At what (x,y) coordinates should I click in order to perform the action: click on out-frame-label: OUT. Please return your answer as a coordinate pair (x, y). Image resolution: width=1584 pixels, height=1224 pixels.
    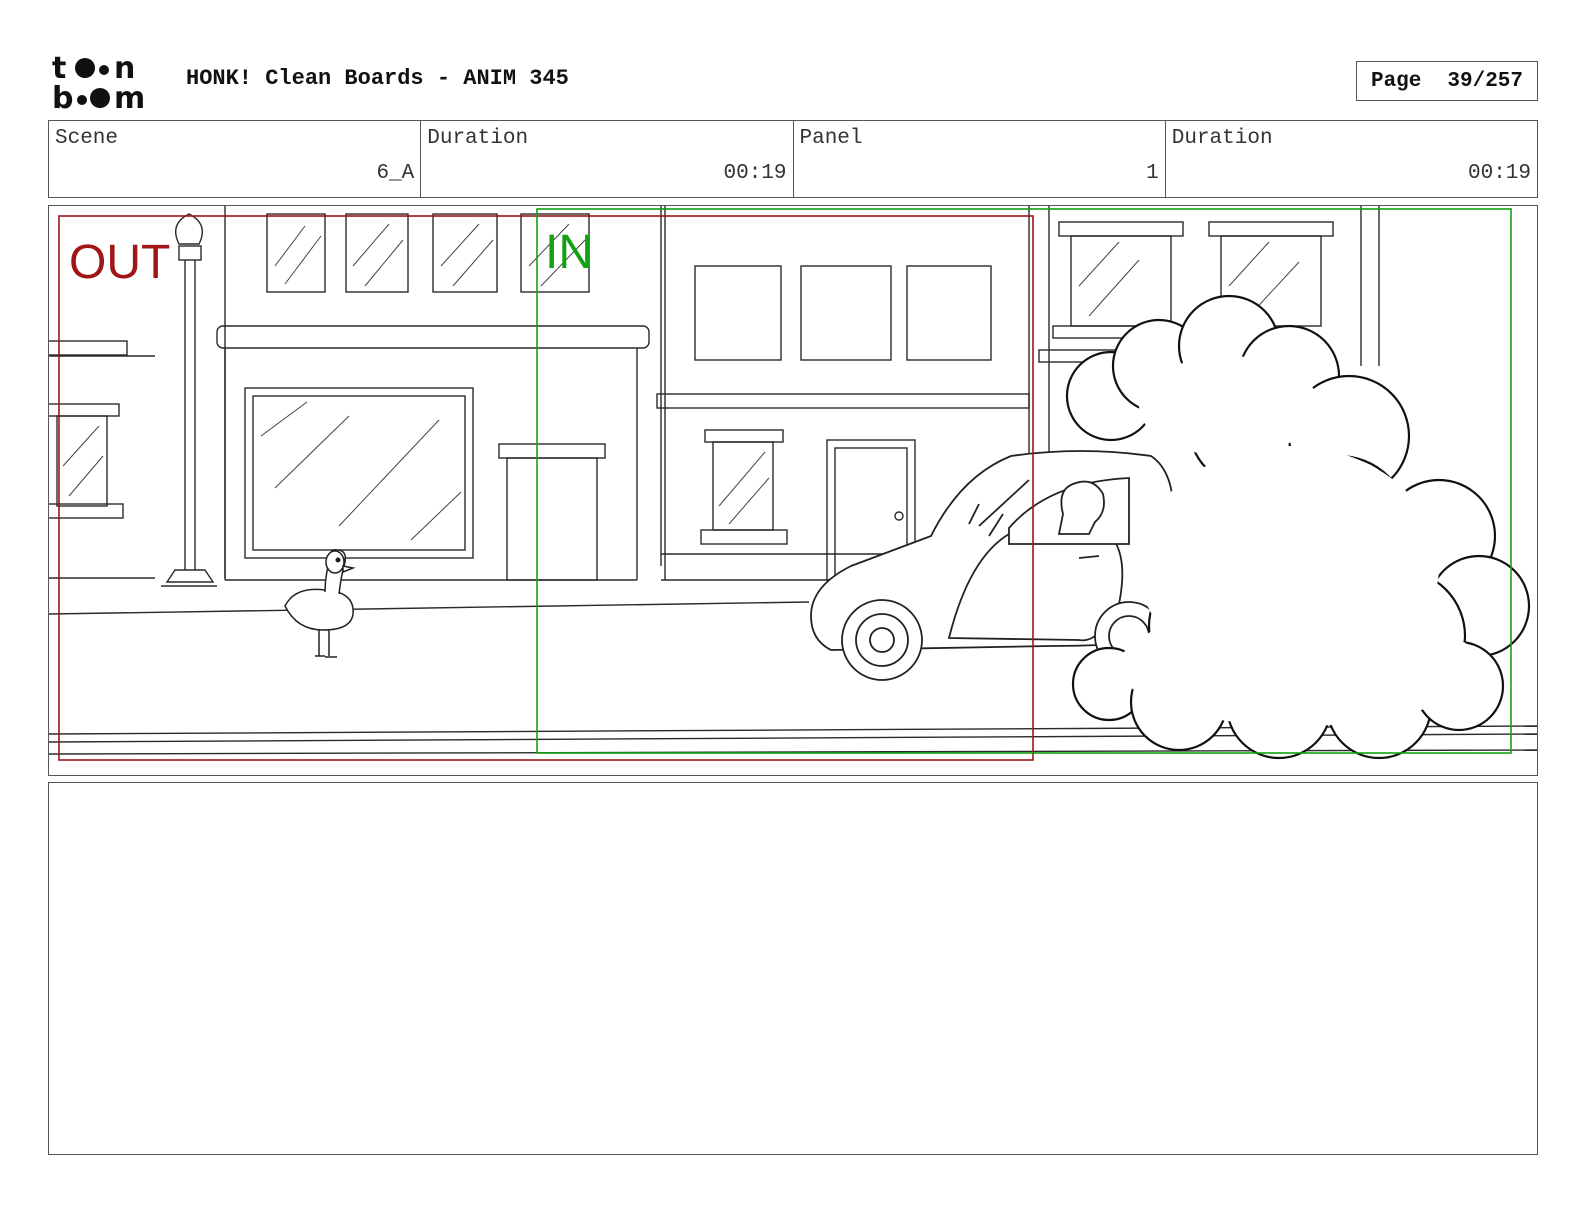
    Looking at the image, I should click on (119, 262).